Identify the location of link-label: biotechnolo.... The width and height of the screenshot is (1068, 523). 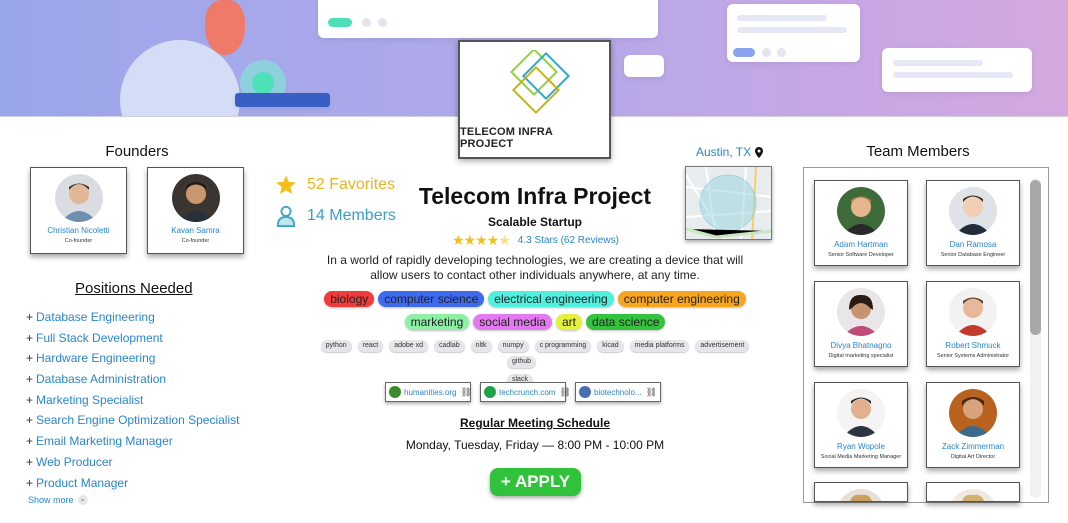
(618, 392).